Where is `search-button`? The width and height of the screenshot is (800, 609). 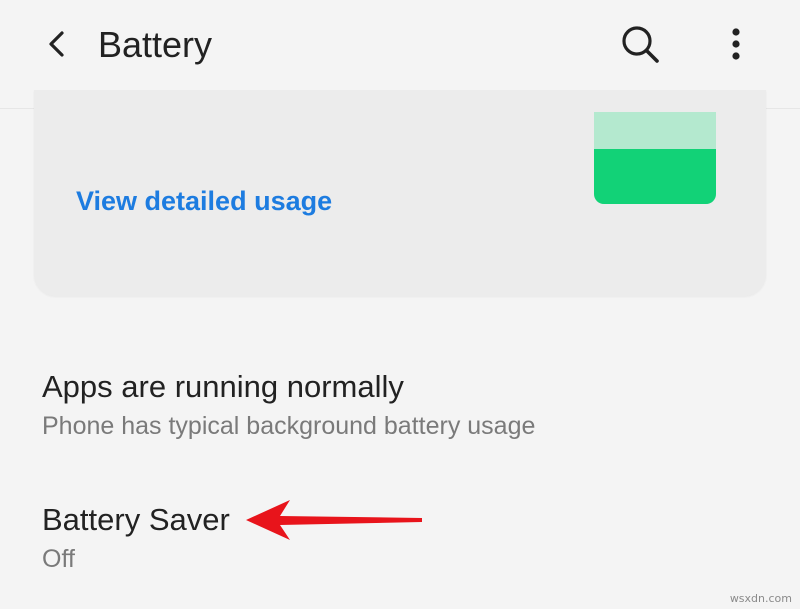 search-button is located at coordinates (640, 44).